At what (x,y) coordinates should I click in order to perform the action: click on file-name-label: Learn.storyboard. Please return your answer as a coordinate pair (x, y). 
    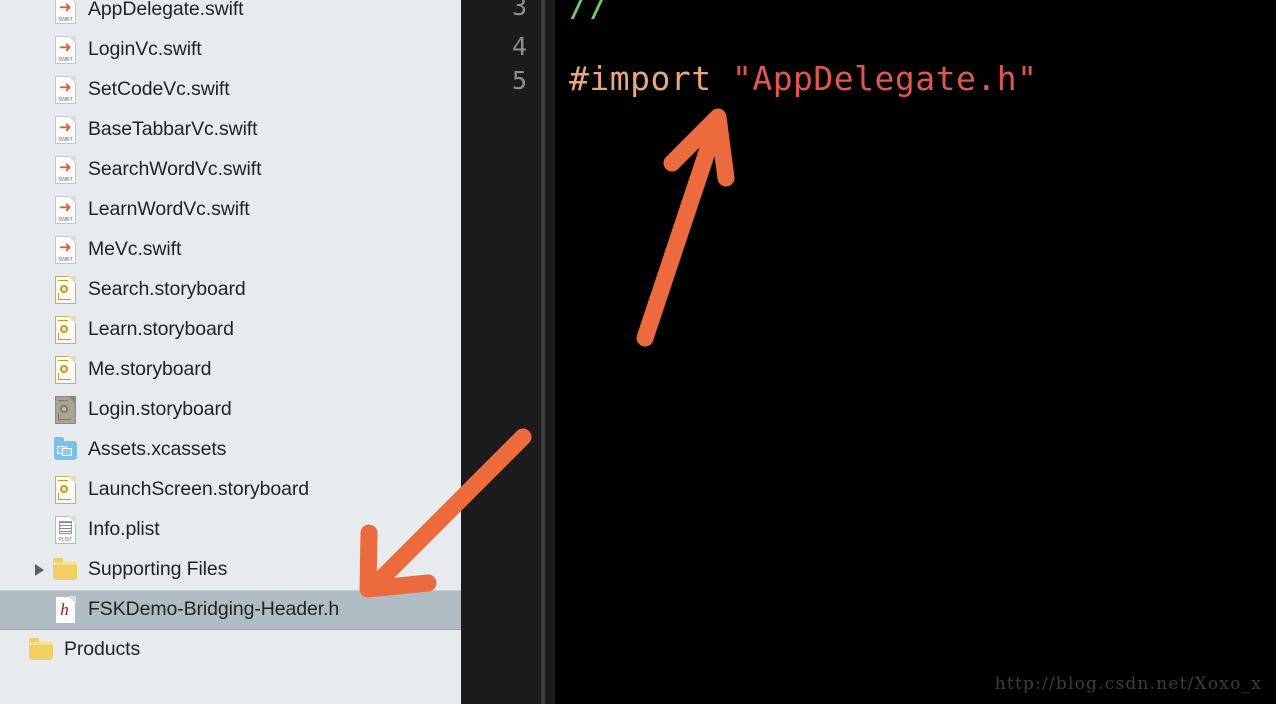
    Looking at the image, I should click on (161, 329).